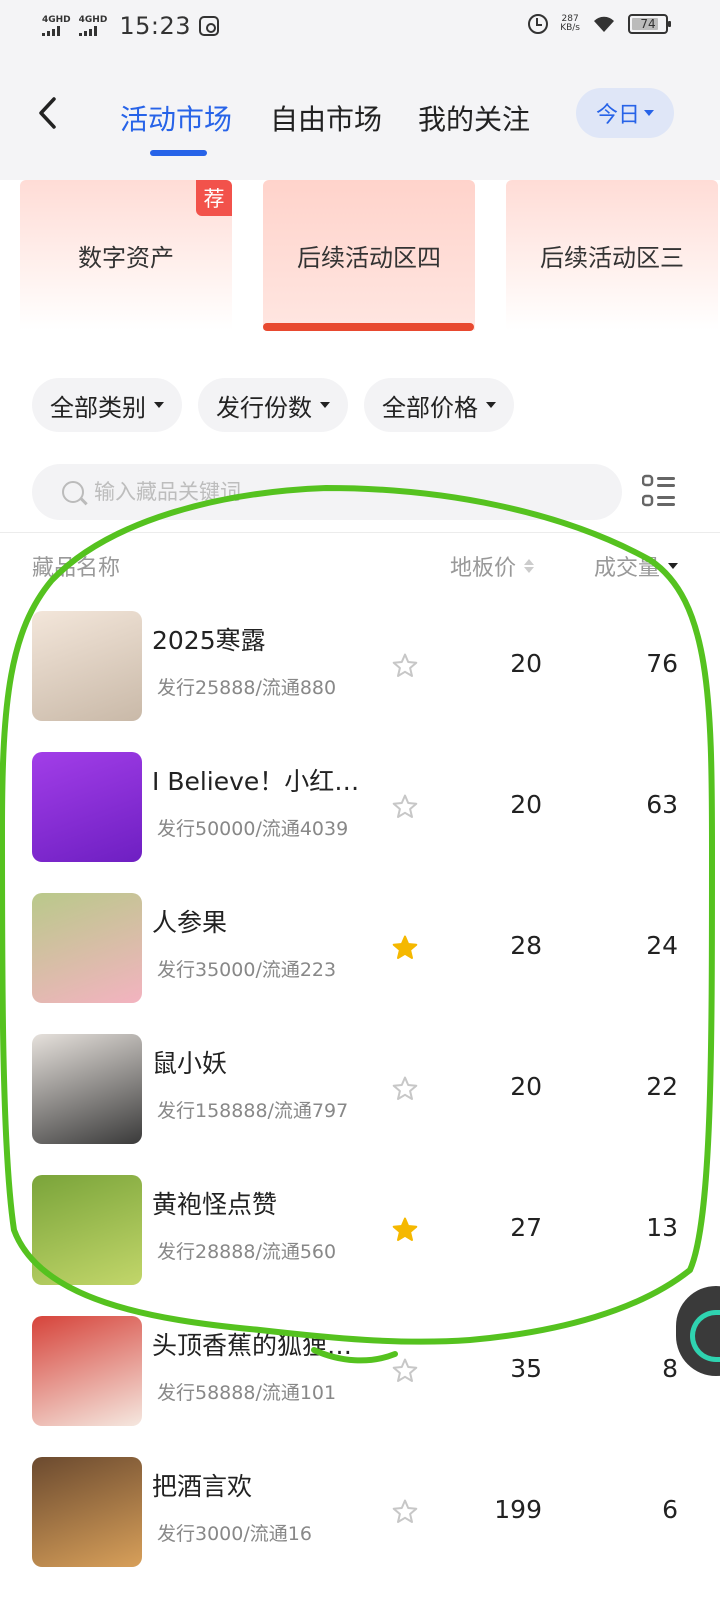 This screenshot has height=1600, width=720. I want to click on filter-label: 全部价格, so click(430, 407).